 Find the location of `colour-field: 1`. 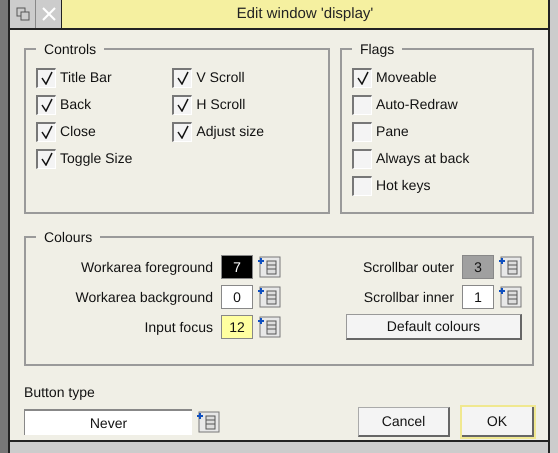

colour-field: 1 is located at coordinates (478, 297).